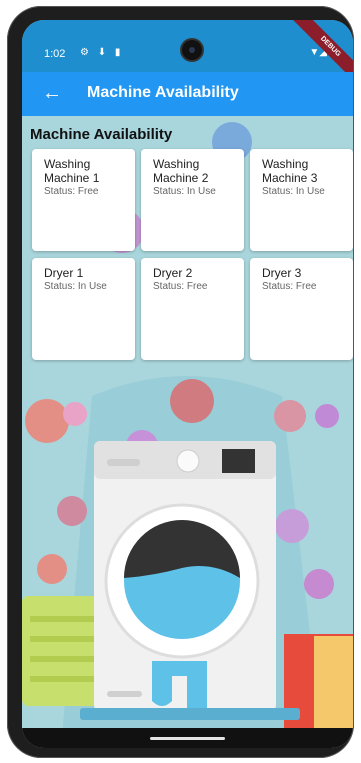  I want to click on machine-name: Washing Machine 3, so click(290, 171).